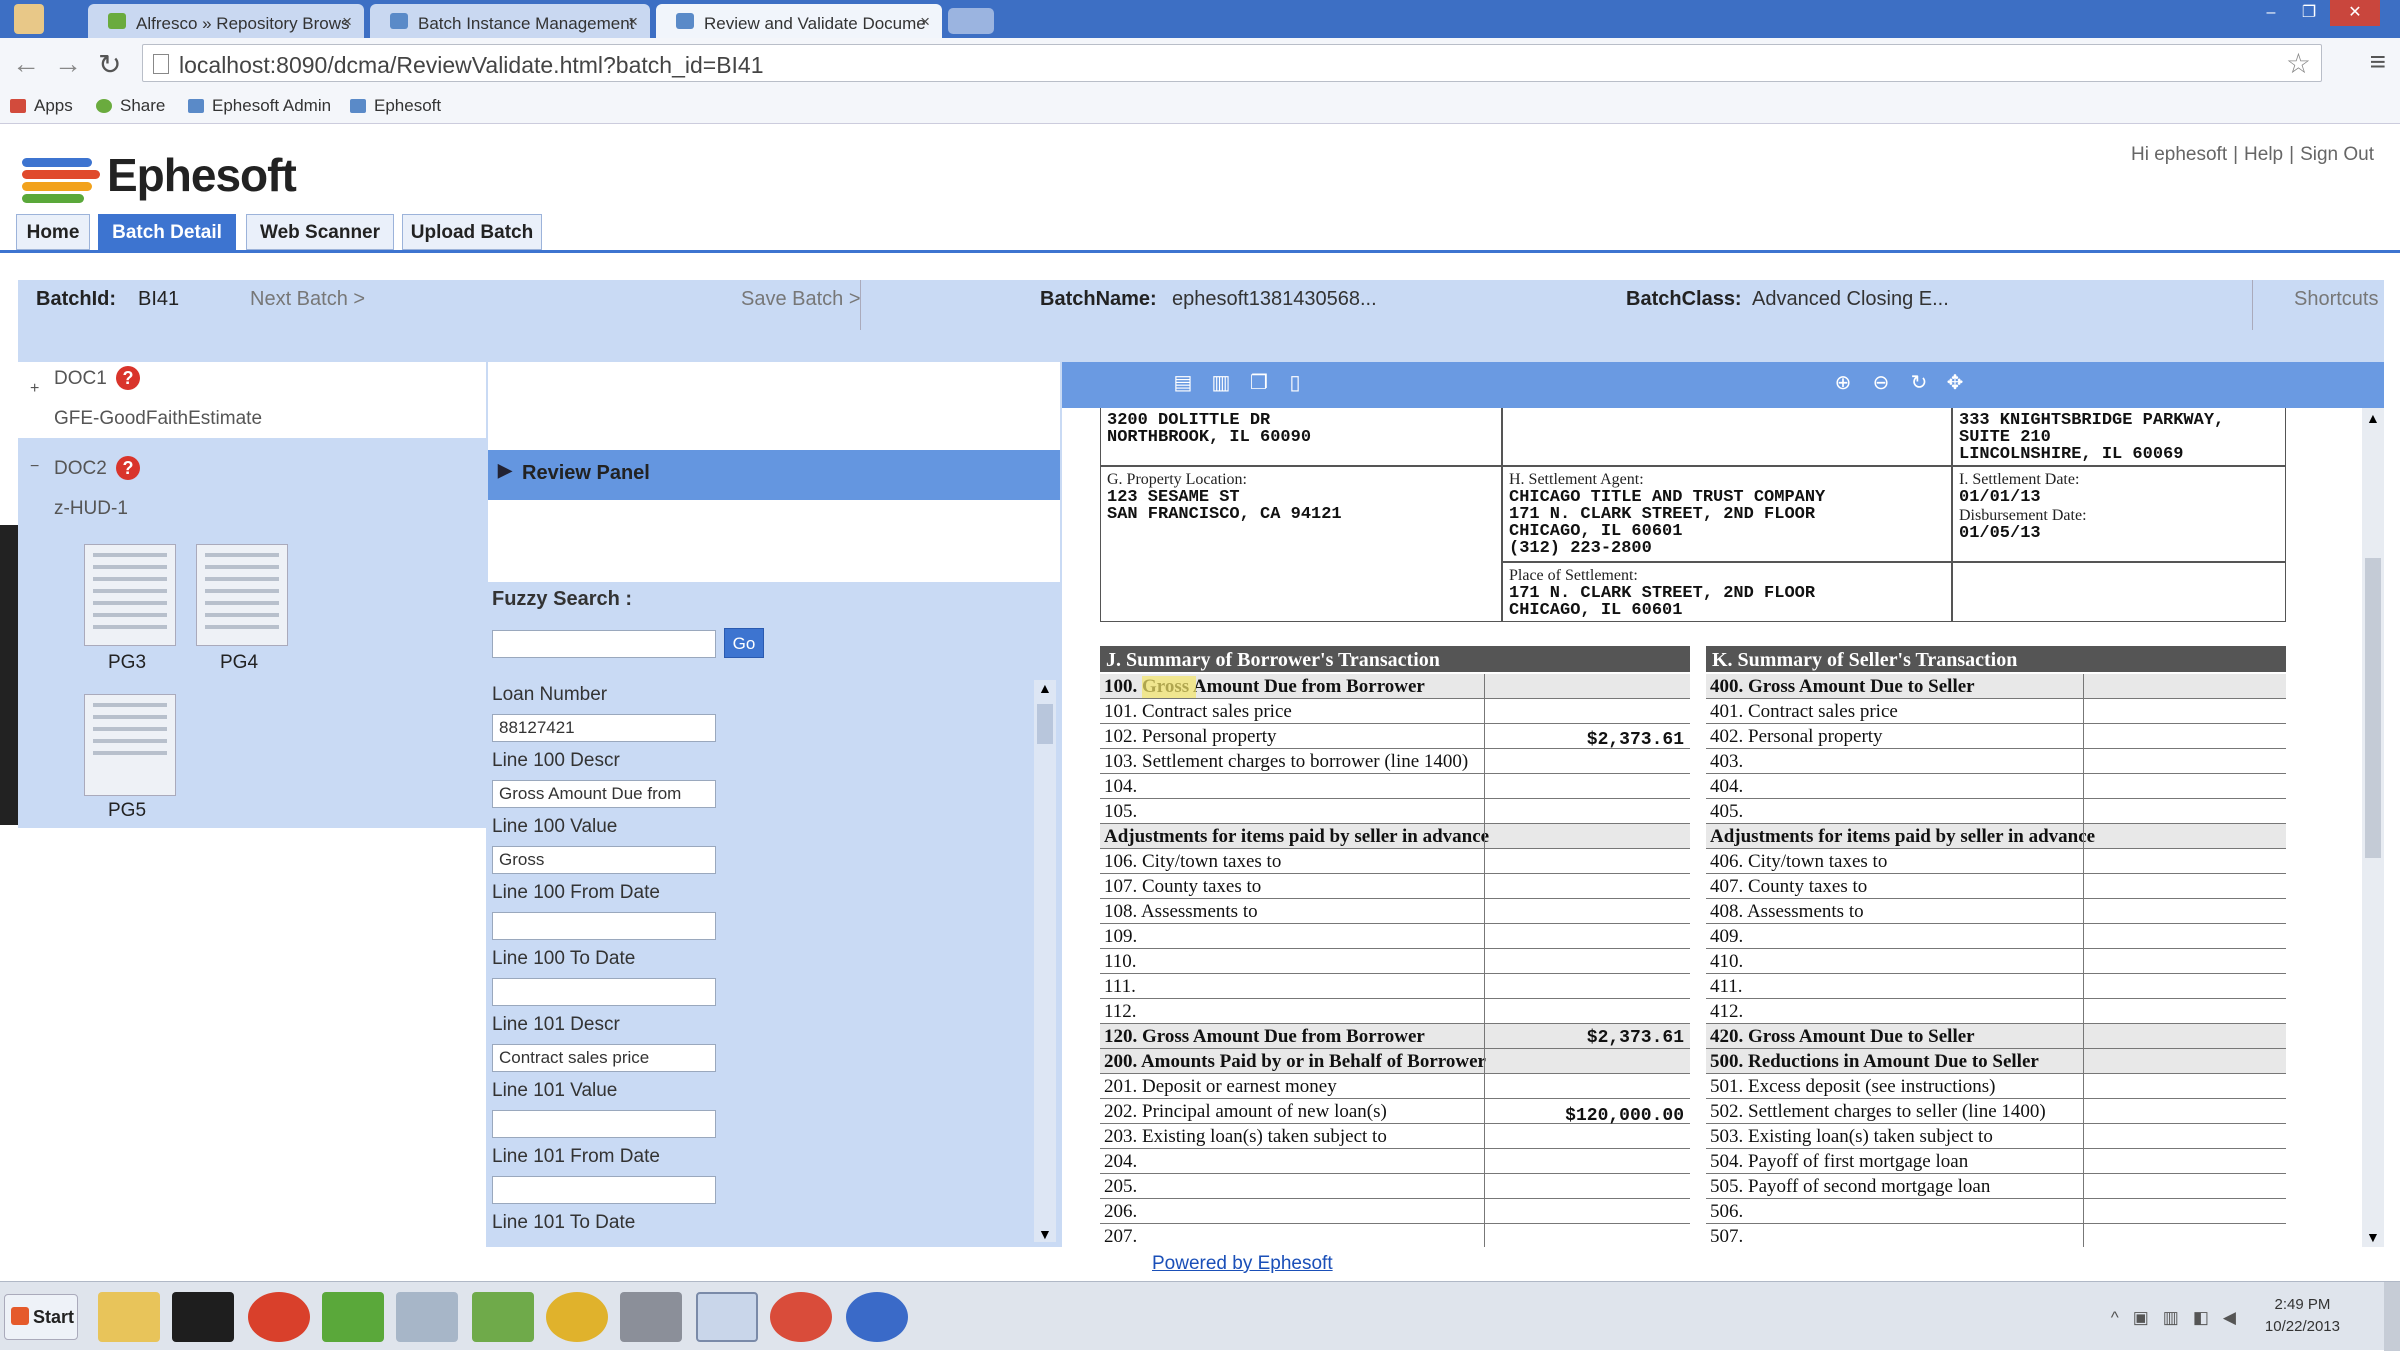  I want to click on k-line: 409., so click(1996, 936).